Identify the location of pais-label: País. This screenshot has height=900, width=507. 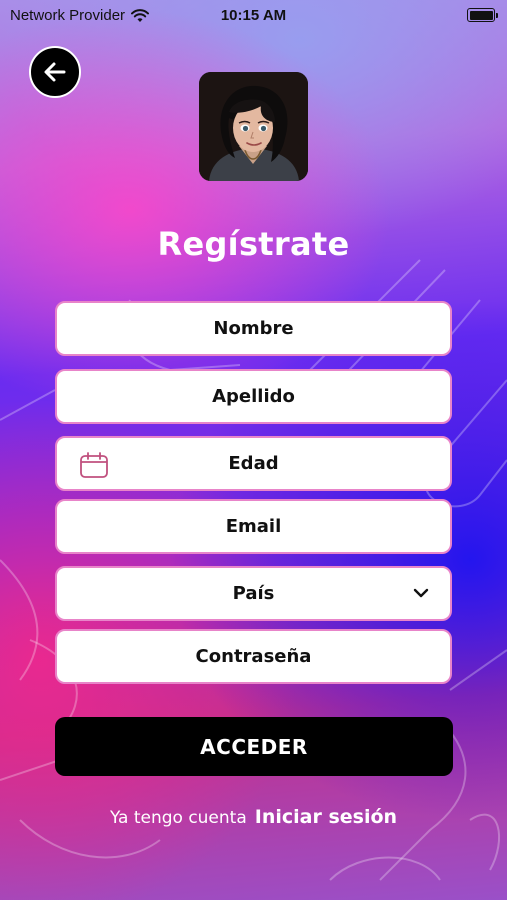
(253, 593).